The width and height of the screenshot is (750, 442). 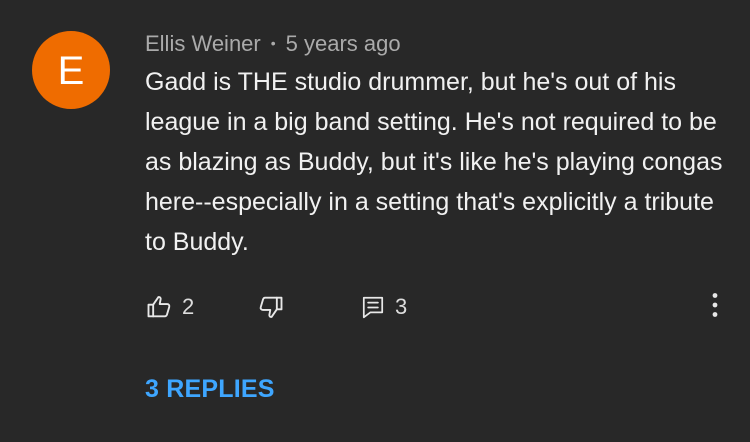 I want to click on dislike-button, so click(x=271, y=307).